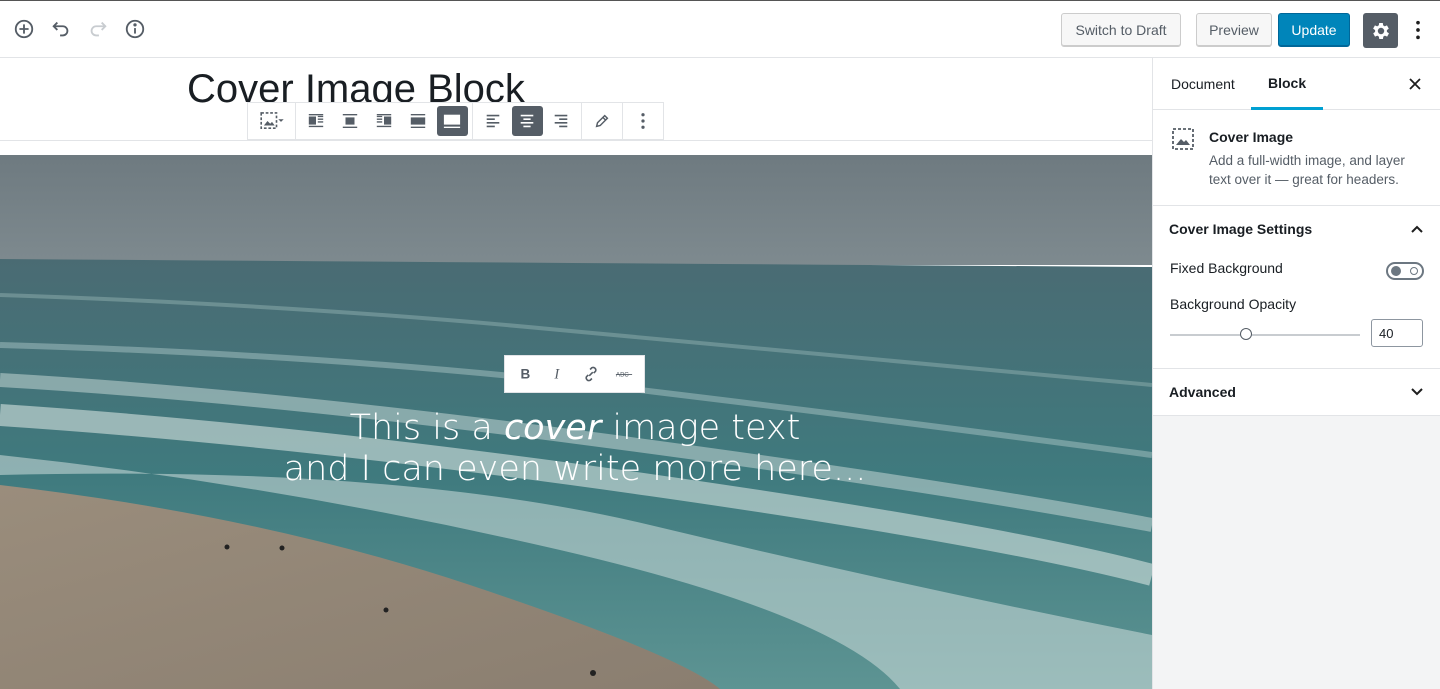  I want to click on block-switcher-button, so click(272, 121).